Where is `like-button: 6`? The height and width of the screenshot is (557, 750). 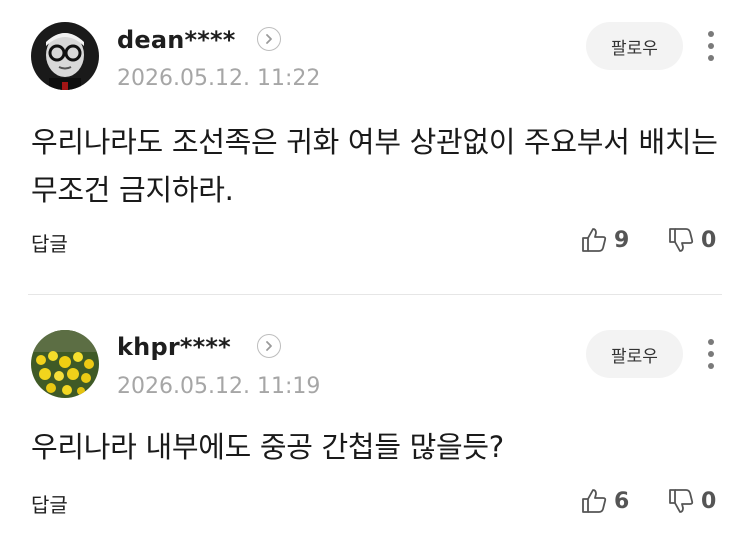
like-button: 6 is located at coordinates (604, 501).